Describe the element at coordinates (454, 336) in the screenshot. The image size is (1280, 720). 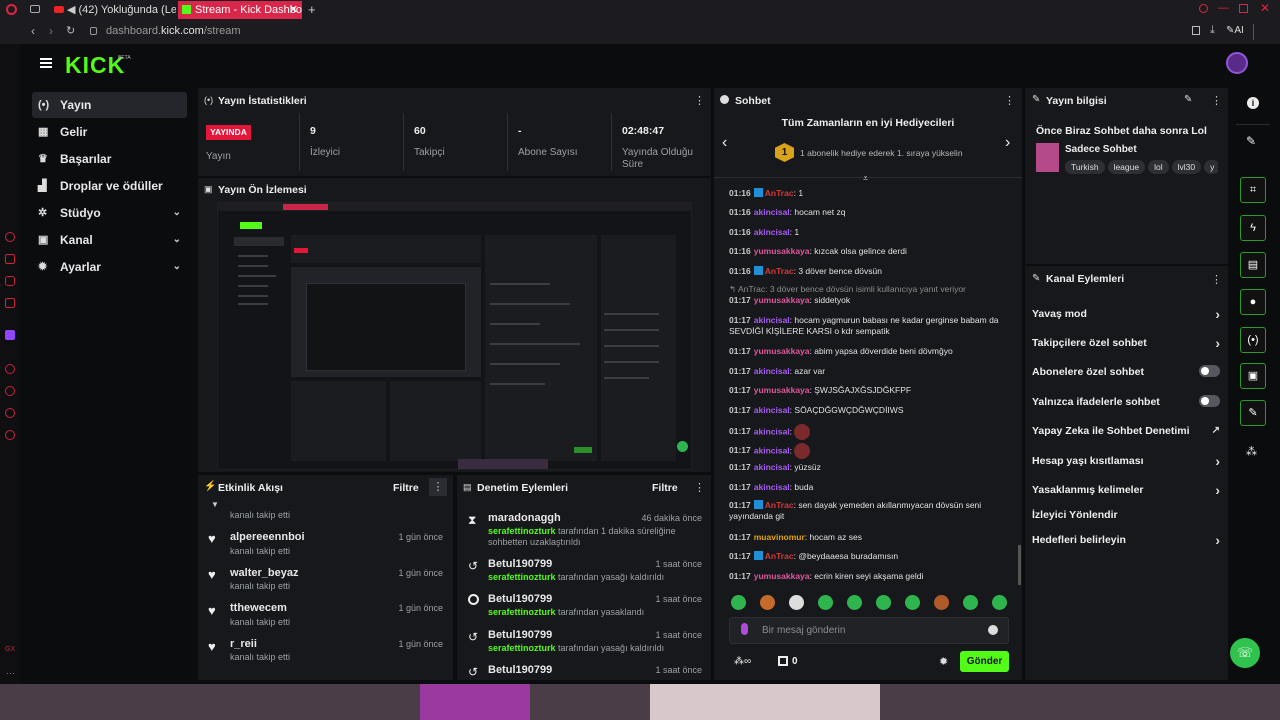
I see `stream-preview-video` at that location.